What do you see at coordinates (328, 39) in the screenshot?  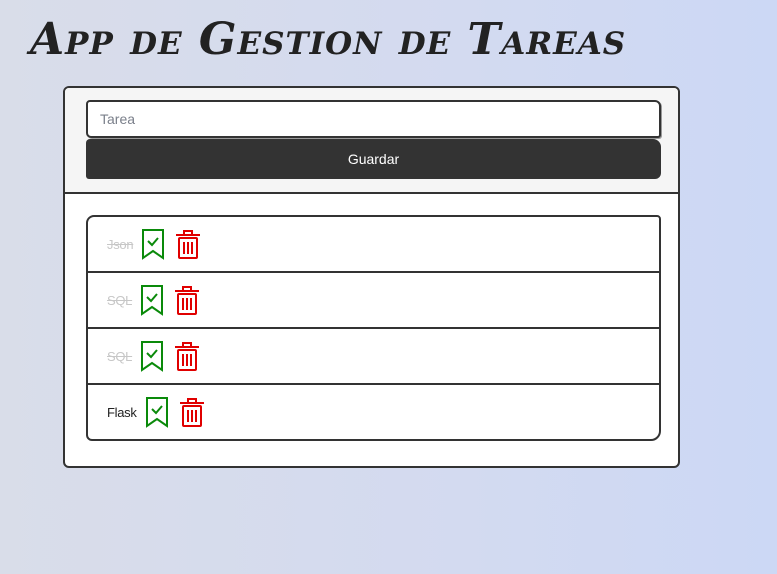 I see `page-title: App de Gestion de Tareas` at bounding box center [328, 39].